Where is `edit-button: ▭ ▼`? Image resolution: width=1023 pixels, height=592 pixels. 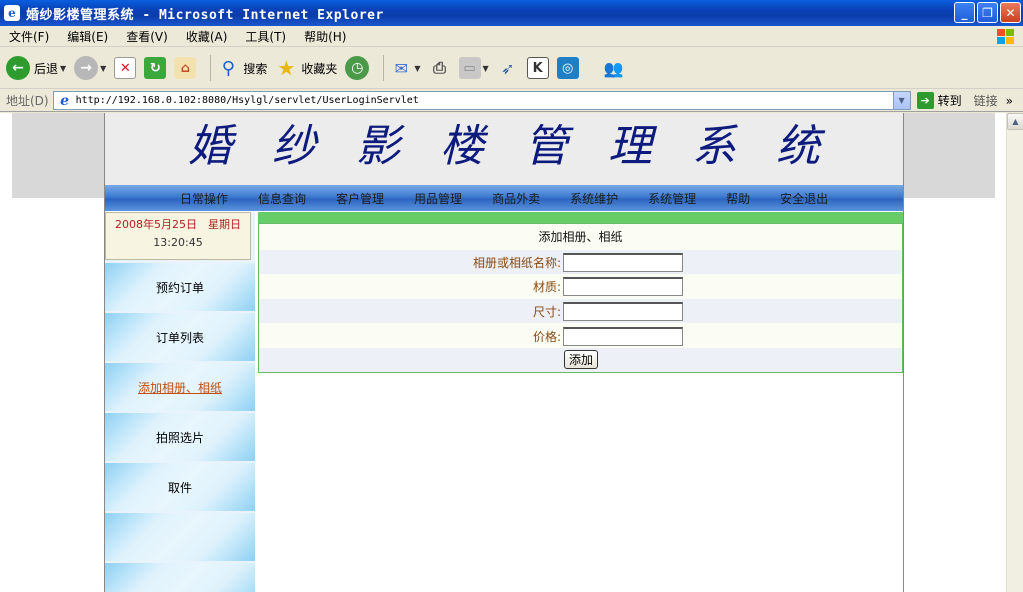 edit-button: ▭ ▼ is located at coordinates (473, 68).